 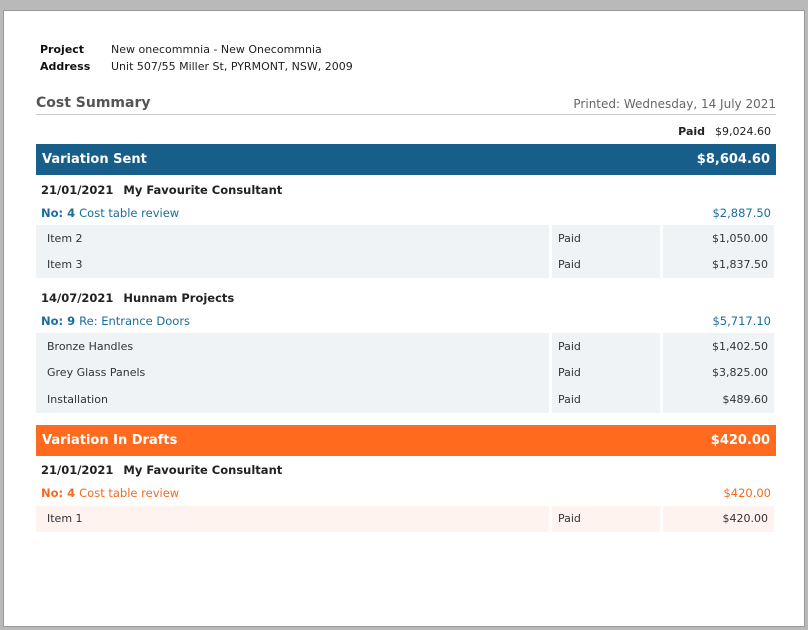 I want to click on item-row: Grey Glass Panels Paid $3,825.00, so click(x=406, y=372).